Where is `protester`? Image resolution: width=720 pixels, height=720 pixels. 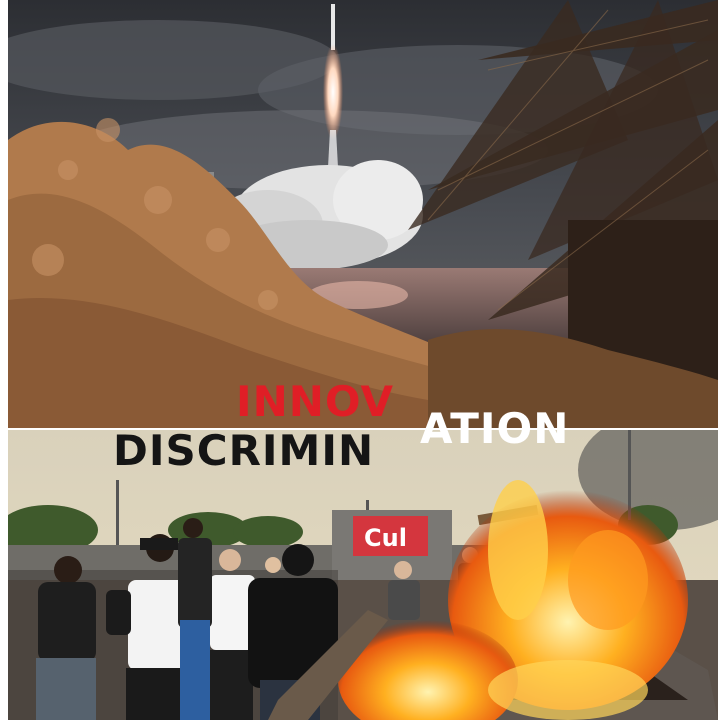 protester is located at coordinates (195, 619).